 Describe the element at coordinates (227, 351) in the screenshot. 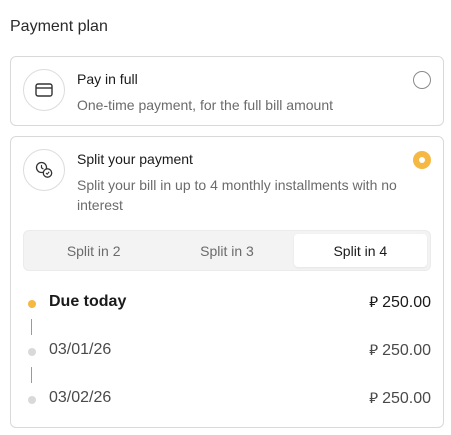

I see `installment-row: 03/01/26 ⃁ 250.00` at that location.